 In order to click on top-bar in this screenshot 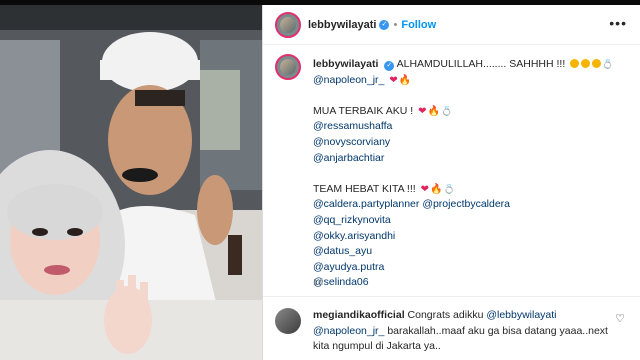, I will do `click(320, 2)`.